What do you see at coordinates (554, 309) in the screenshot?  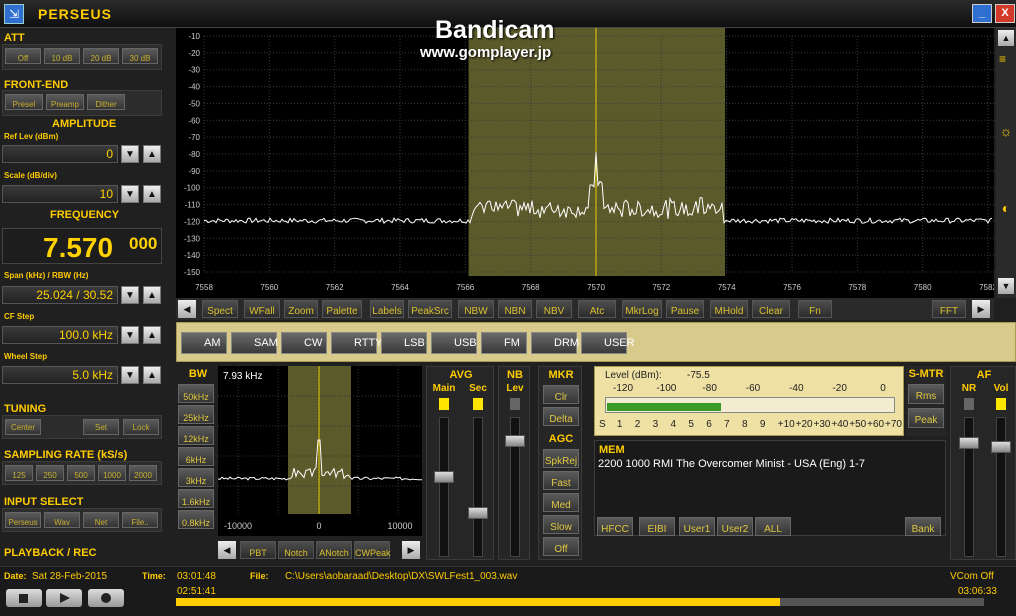 I see `toolbar-nbv-button: NBV` at bounding box center [554, 309].